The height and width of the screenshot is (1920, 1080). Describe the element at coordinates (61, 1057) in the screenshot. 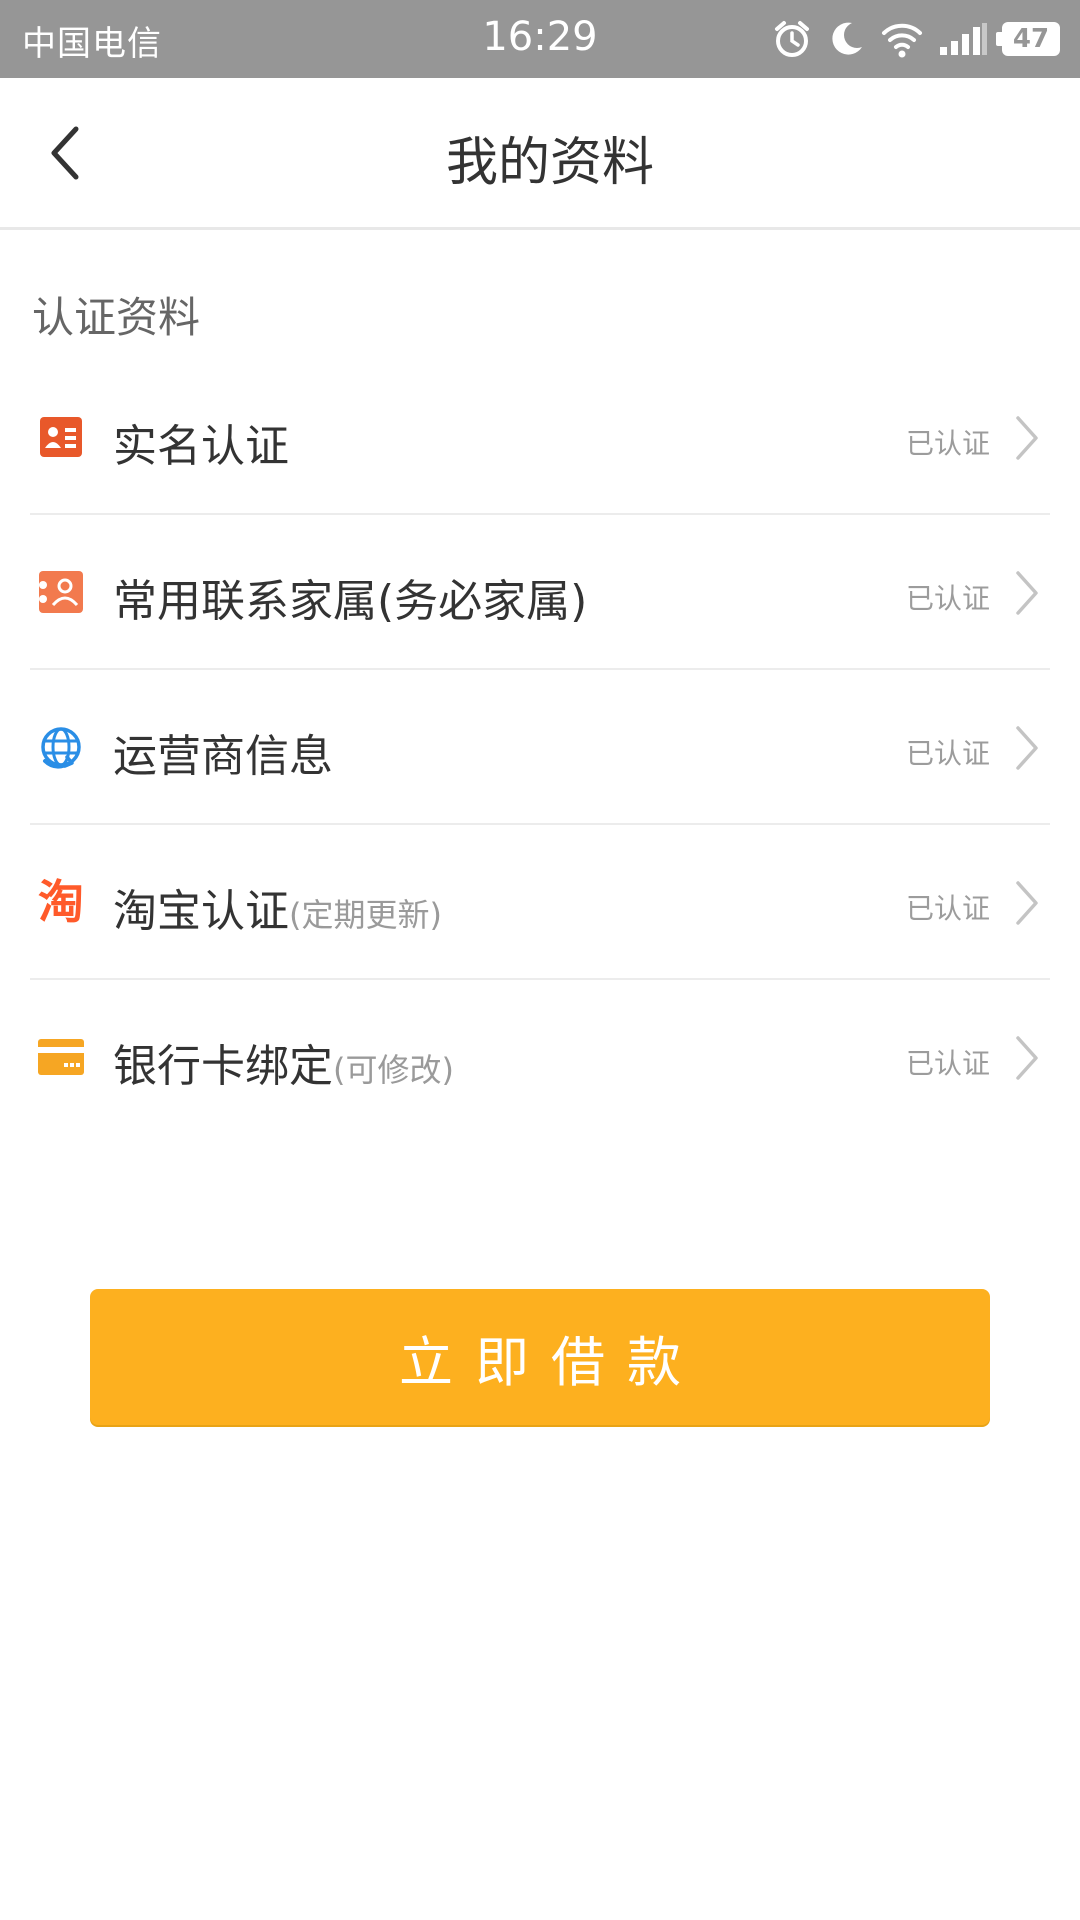

I see `bank-card-icon` at that location.